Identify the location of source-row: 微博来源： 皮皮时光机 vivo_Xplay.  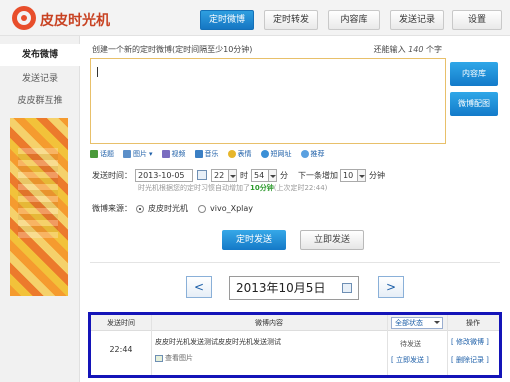
(172, 208).